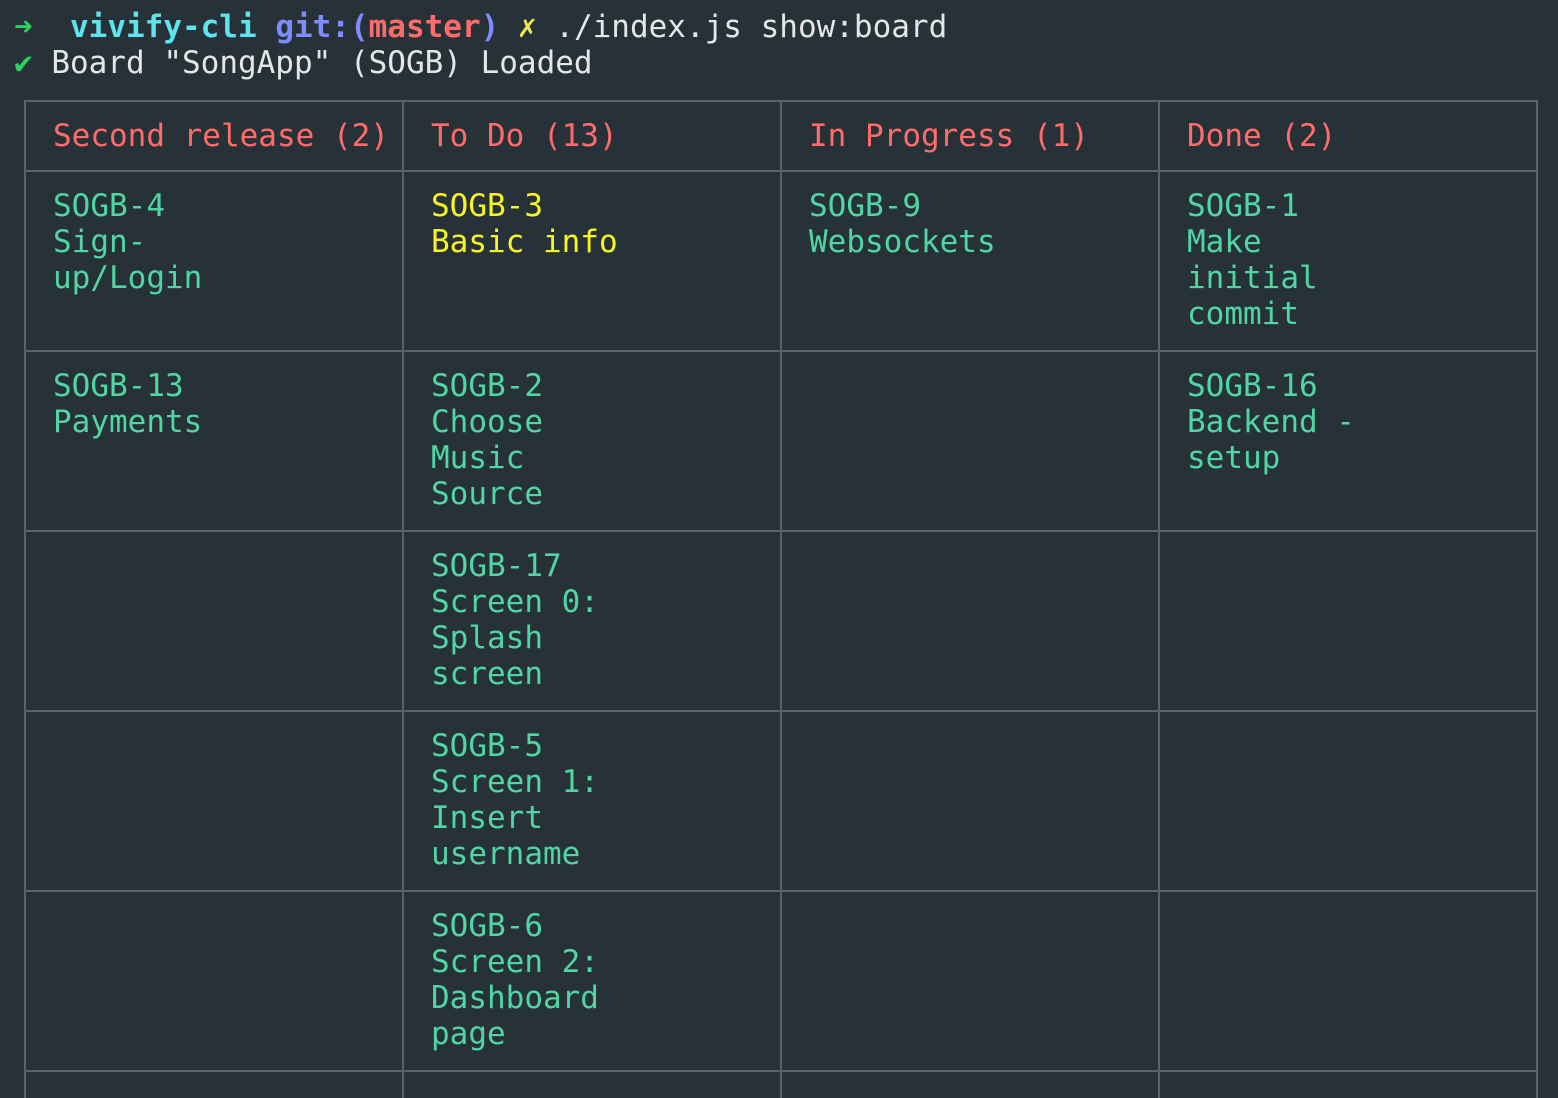 The height and width of the screenshot is (1098, 1558). I want to click on status-line: ✔ Board "SongApp" (SOGB) Loaded, so click(303, 63).